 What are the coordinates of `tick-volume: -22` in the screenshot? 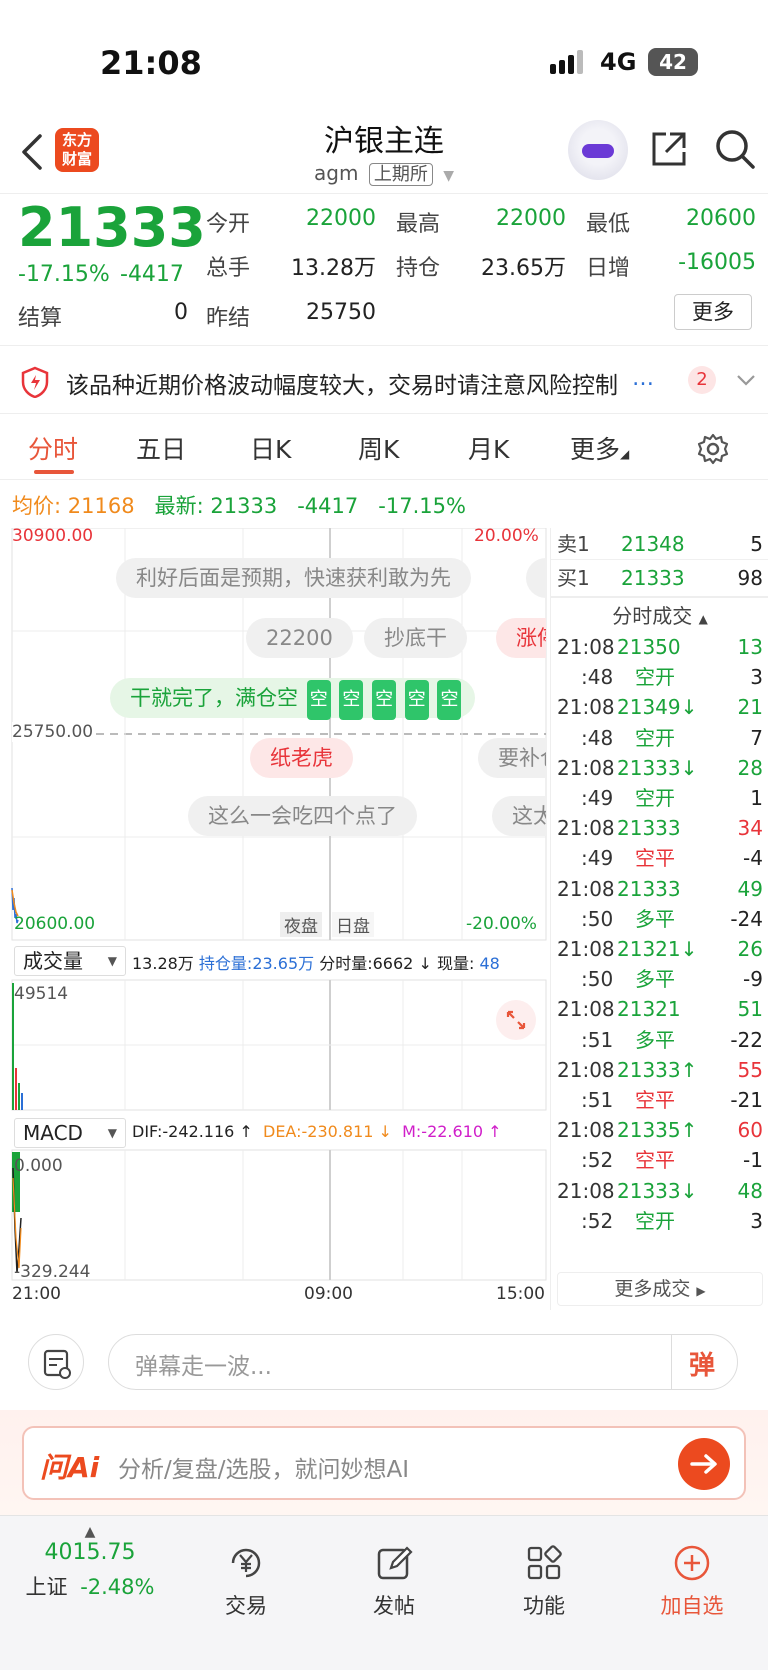 It's located at (746, 1039).